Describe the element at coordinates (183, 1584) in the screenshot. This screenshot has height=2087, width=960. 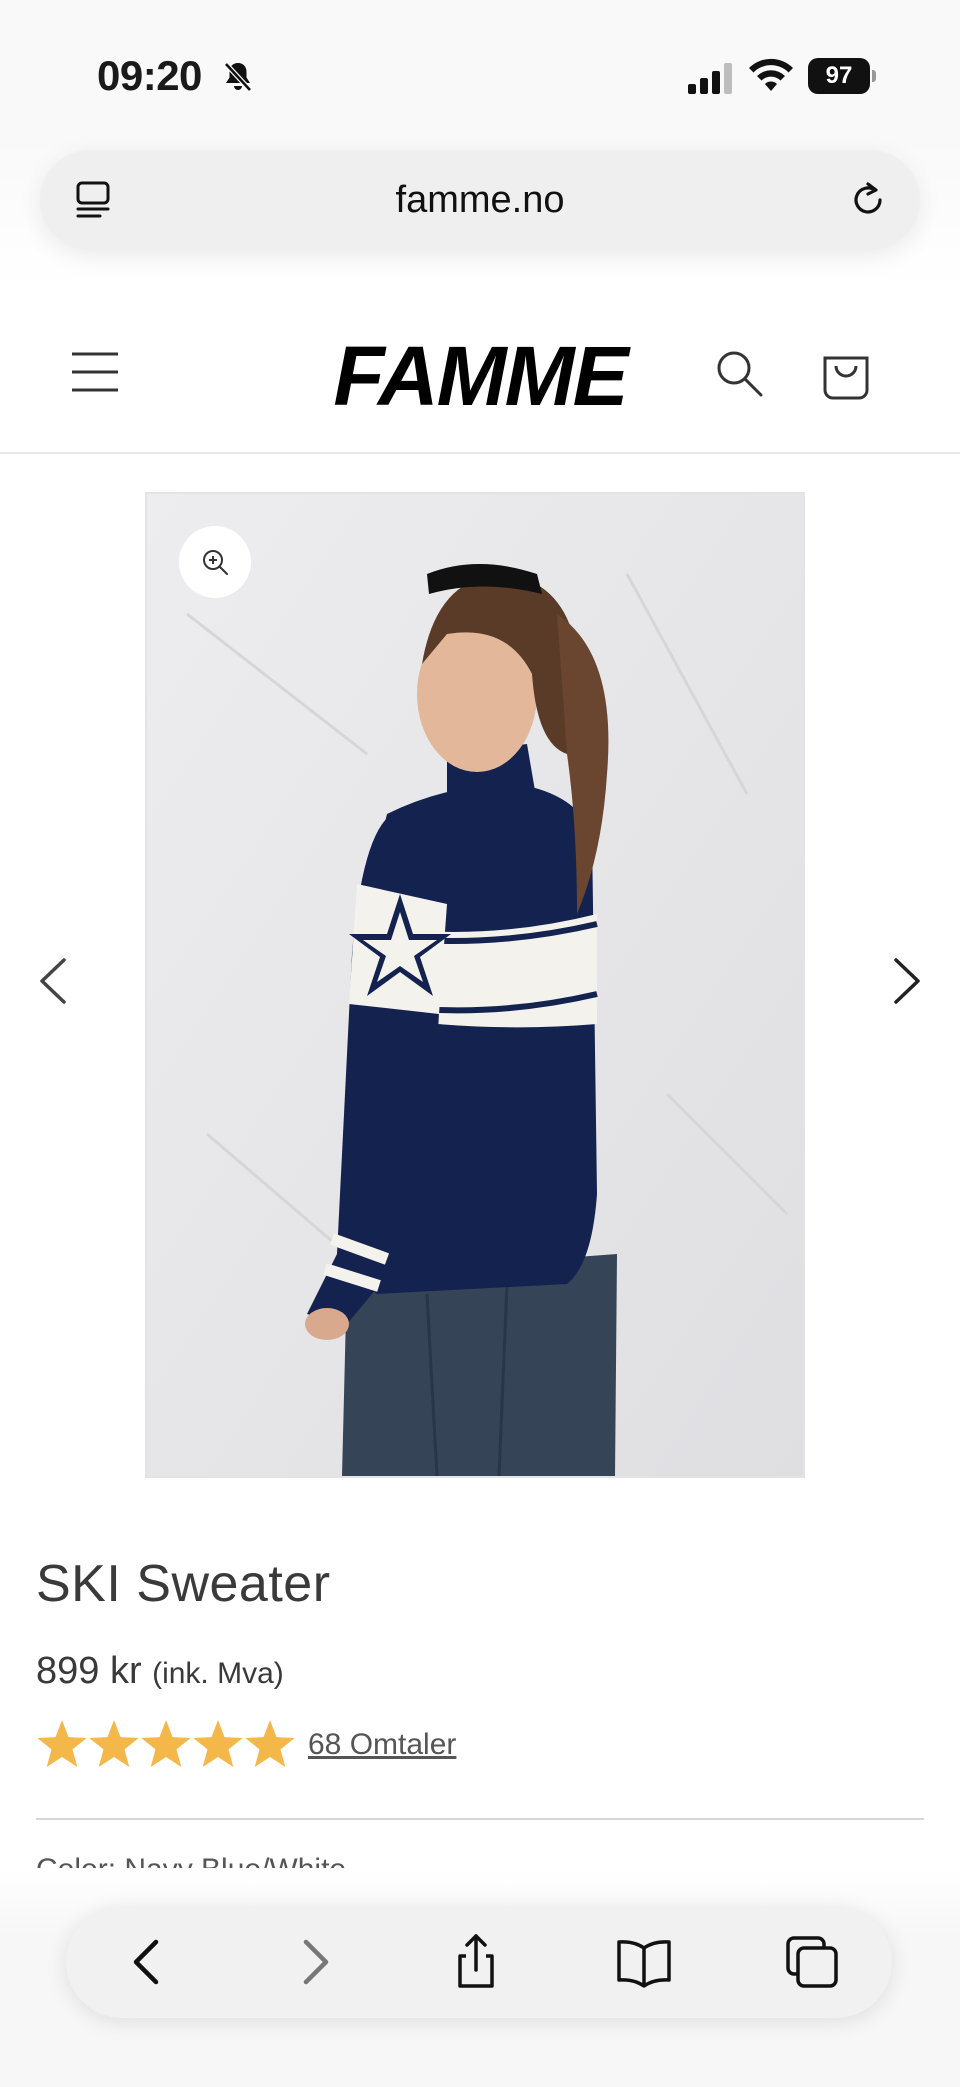
I see `product-title: SKI Sweater` at that location.